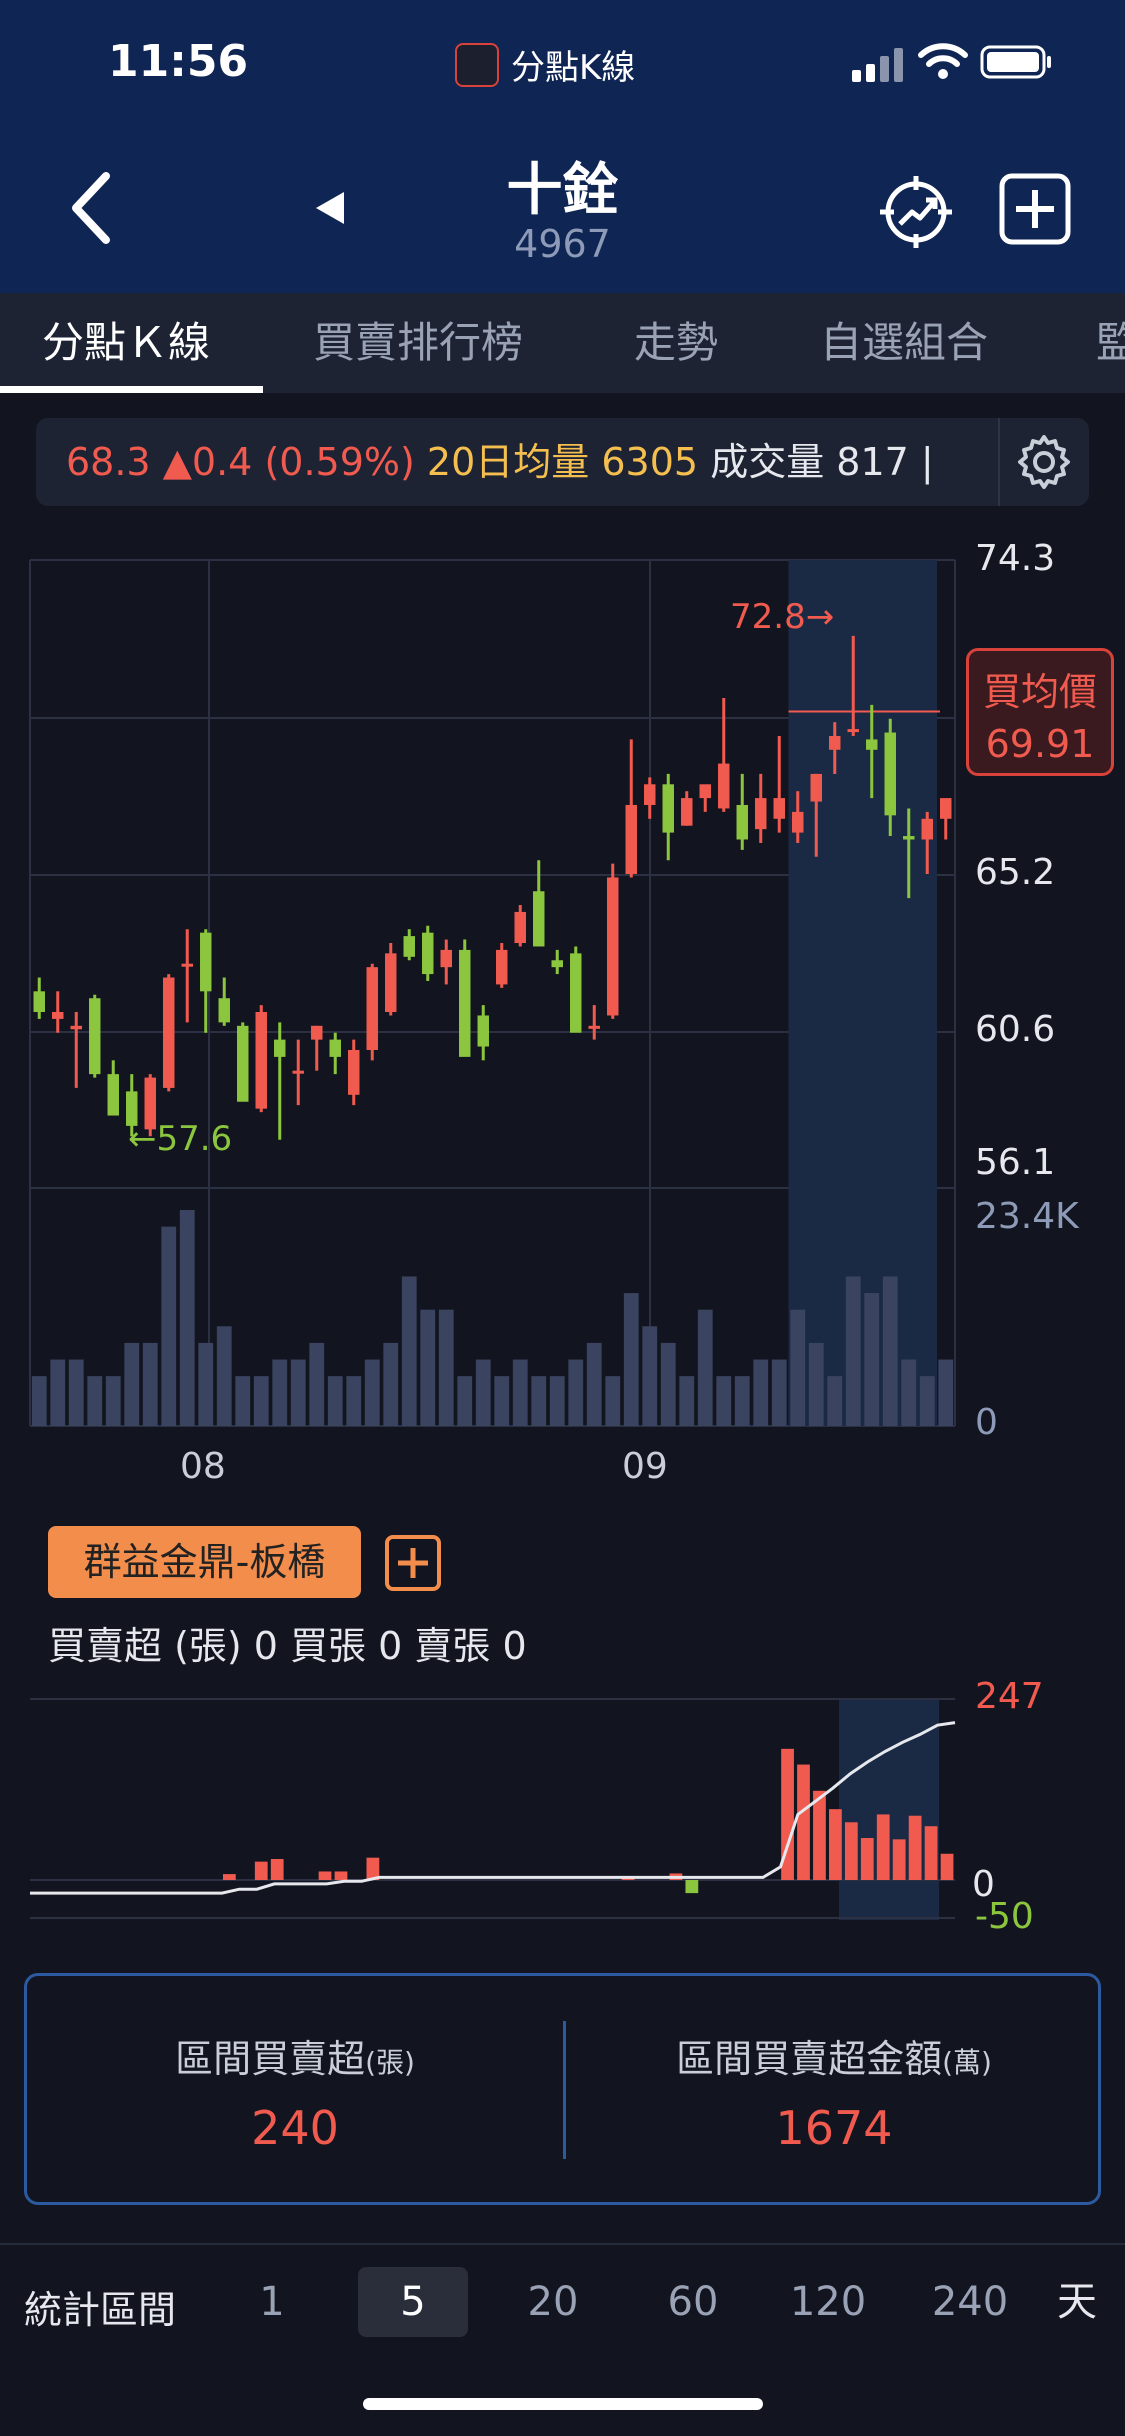  Describe the element at coordinates (1015, 872) in the screenshot. I see `price-tick-mid-high: 65.2` at that location.